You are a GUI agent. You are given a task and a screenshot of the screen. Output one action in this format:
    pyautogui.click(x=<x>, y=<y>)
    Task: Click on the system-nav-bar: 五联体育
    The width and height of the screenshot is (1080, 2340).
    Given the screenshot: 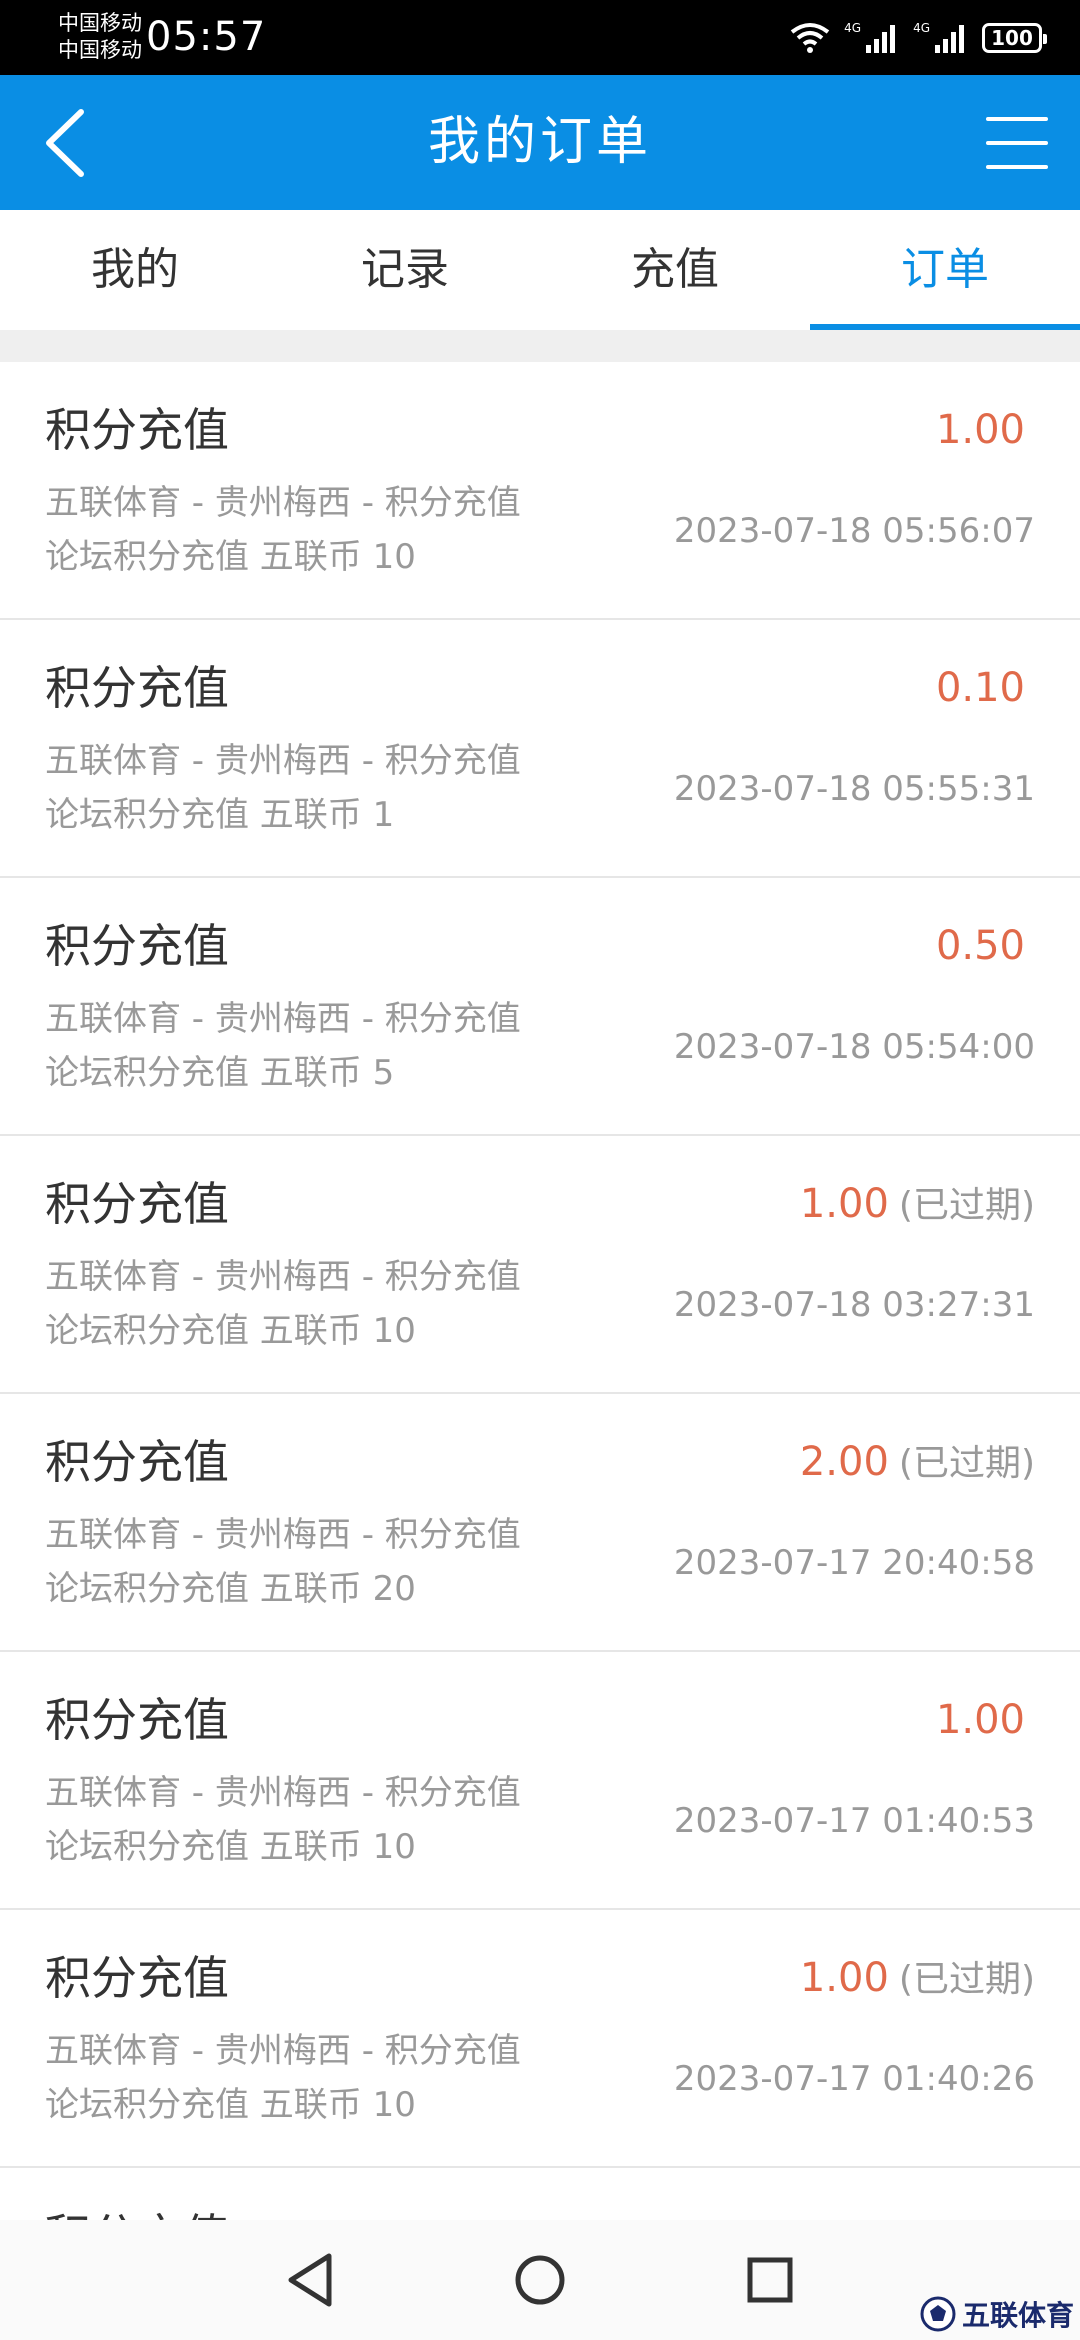 What is the action you would take?
    pyautogui.click(x=540, y=2280)
    